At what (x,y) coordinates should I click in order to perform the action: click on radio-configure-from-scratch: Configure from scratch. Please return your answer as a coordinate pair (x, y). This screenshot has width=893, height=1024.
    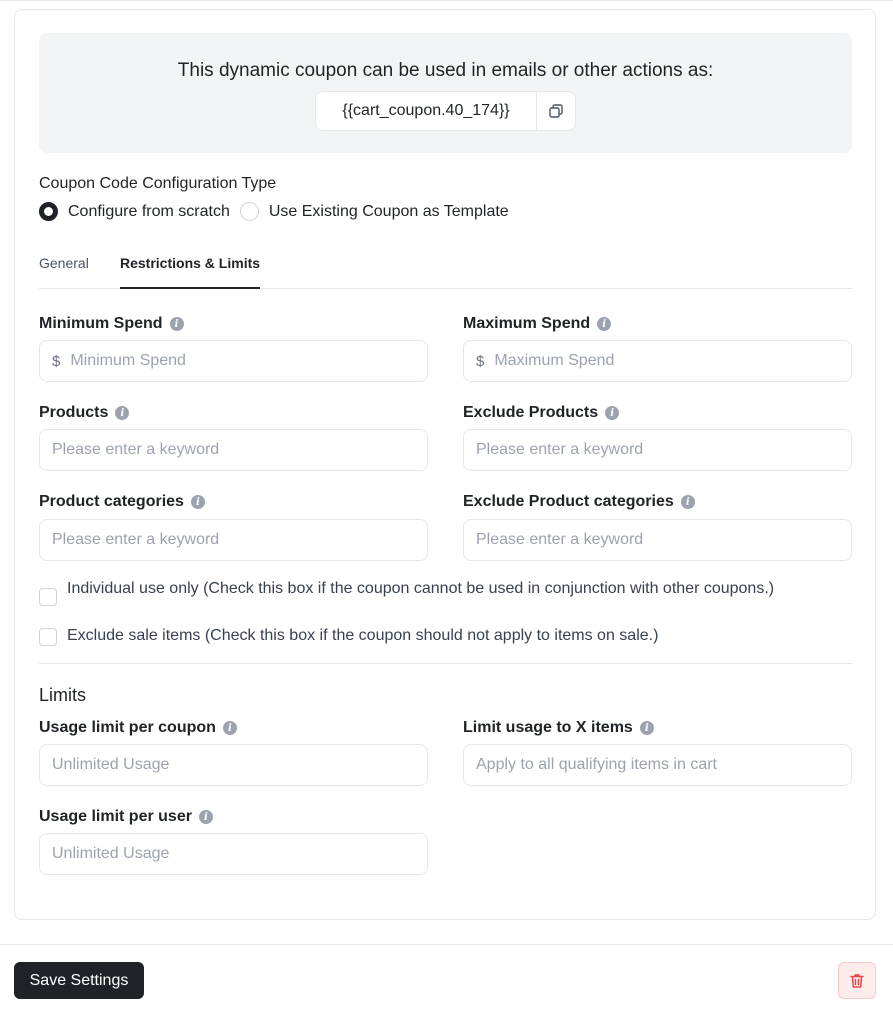
    Looking at the image, I should click on (134, 211).